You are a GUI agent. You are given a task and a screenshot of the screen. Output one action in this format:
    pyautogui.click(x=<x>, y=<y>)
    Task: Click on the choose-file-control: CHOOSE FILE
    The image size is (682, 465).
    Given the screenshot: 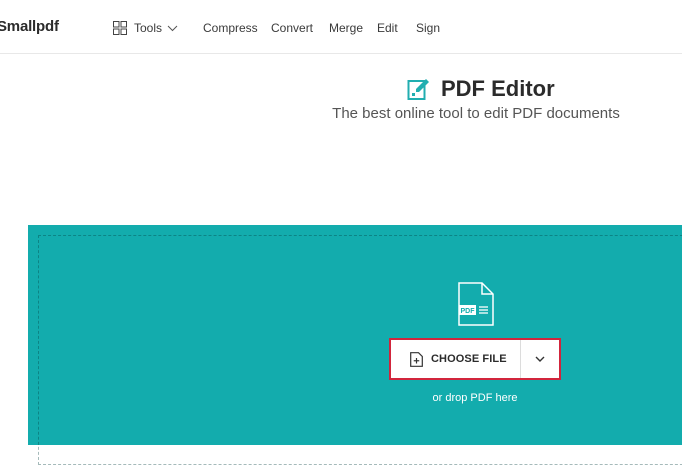 What is the action you would take?
    pyautogui.click(x=475, y=359)
    